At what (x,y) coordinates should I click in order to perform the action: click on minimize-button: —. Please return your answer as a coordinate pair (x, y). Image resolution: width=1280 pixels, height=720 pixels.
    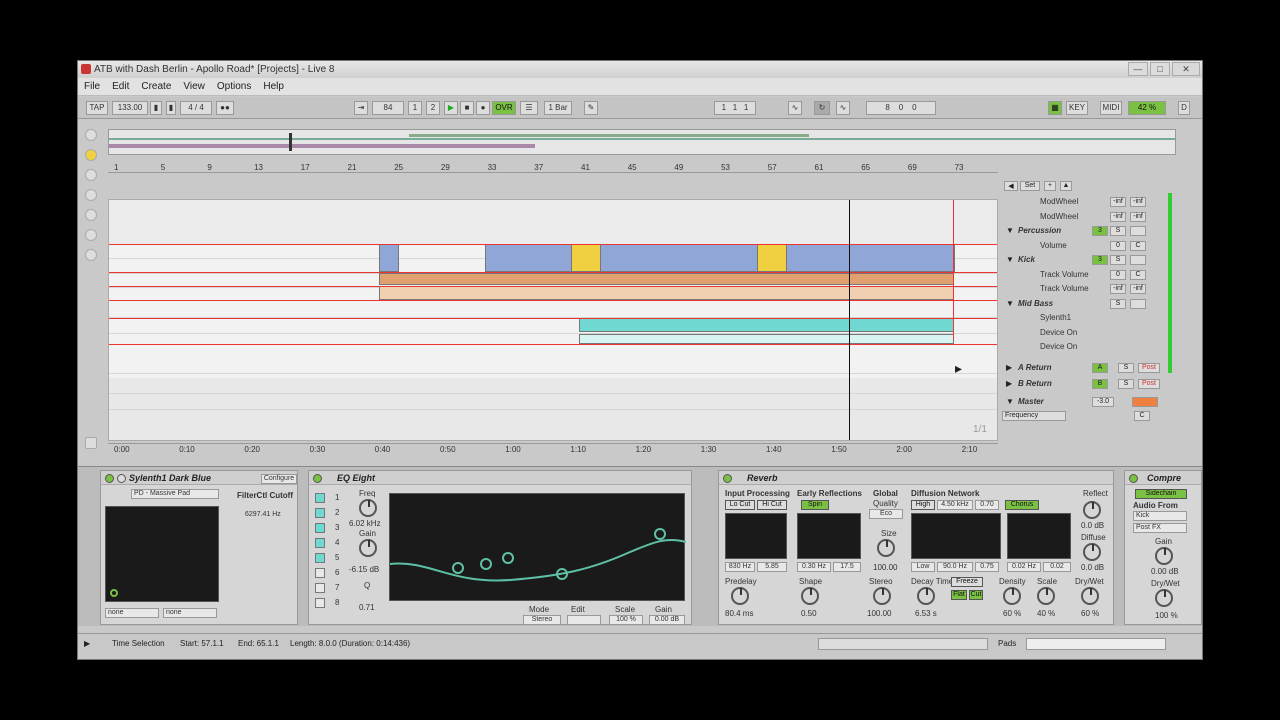
    Looking at the image, I should click on (1138, 69).